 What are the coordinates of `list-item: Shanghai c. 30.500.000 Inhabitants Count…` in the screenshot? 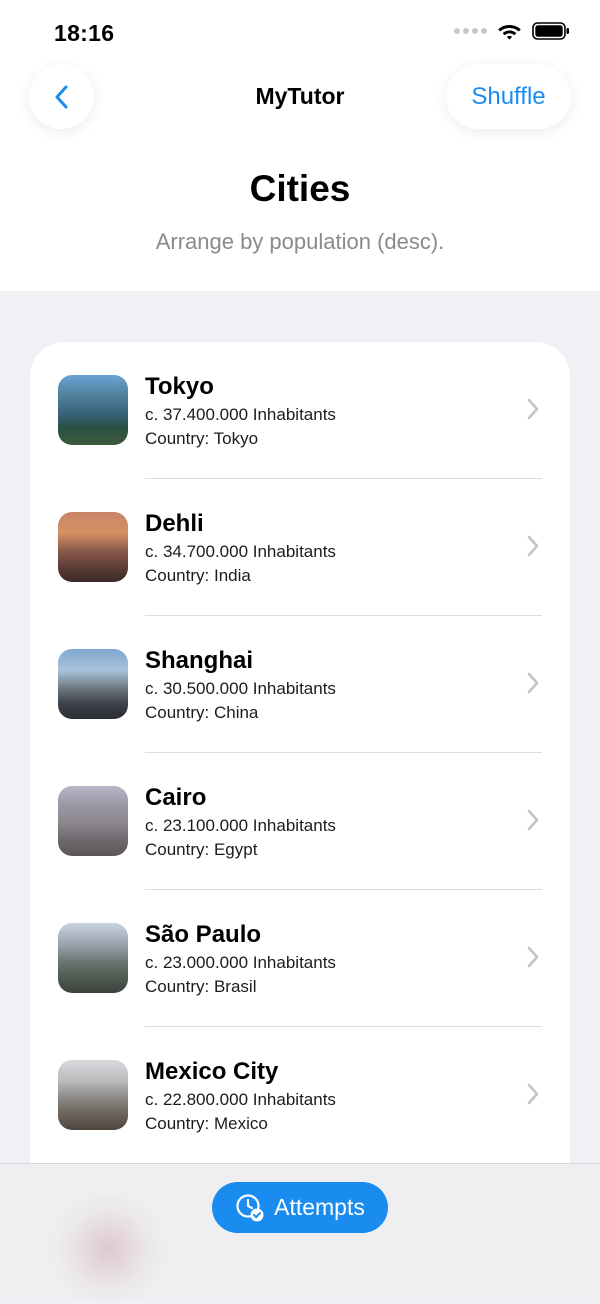 It's located at (300, 684).